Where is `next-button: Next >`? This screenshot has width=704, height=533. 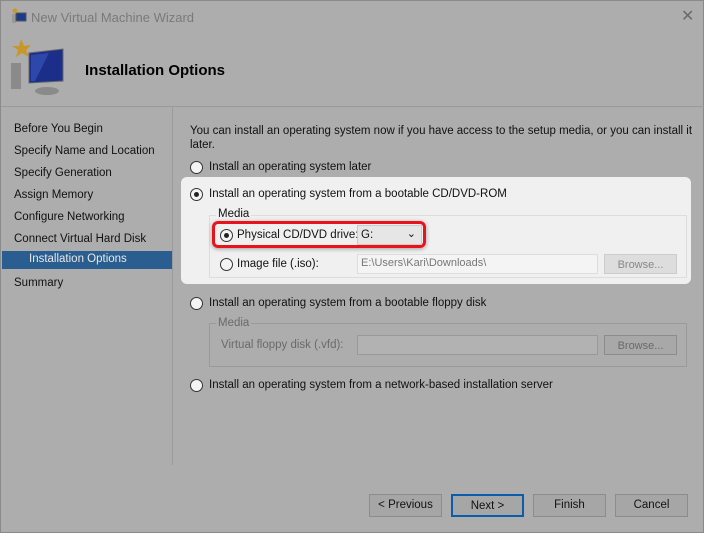 next-button: Next > is located at coordinates (487, 505).